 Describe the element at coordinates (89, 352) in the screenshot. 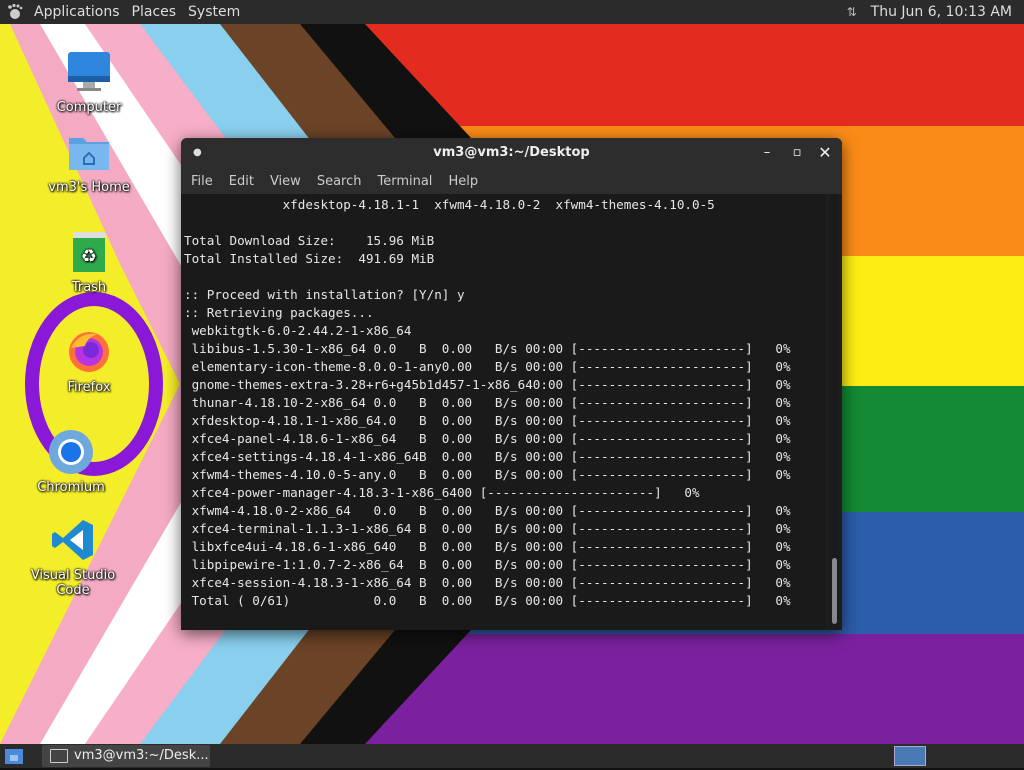

I see `firefox-icon` at that location.